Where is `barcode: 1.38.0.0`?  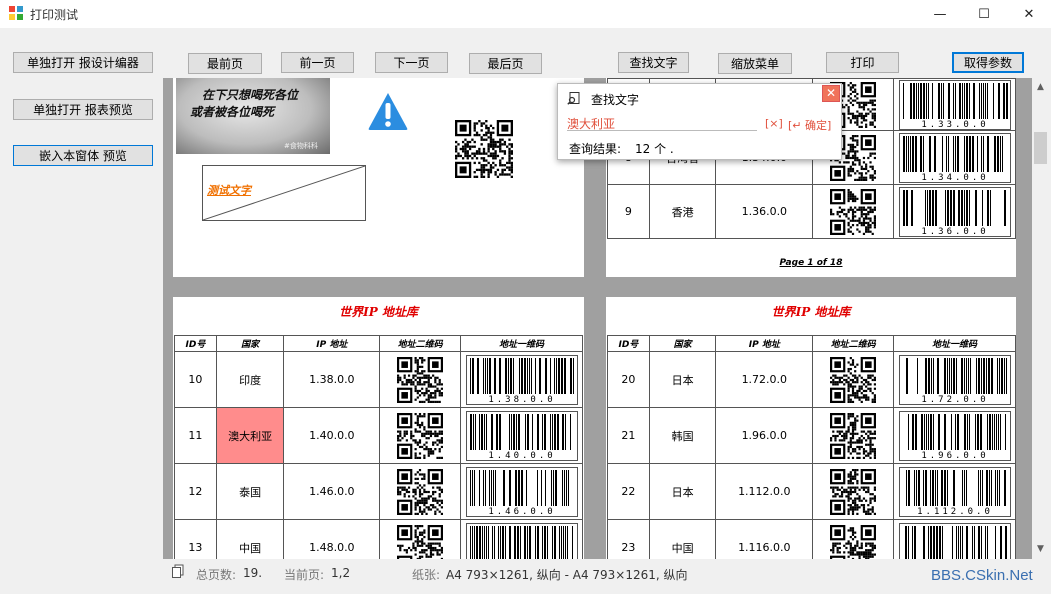 barcode: 1.38.0.0 is located at coordinates (521, 379).